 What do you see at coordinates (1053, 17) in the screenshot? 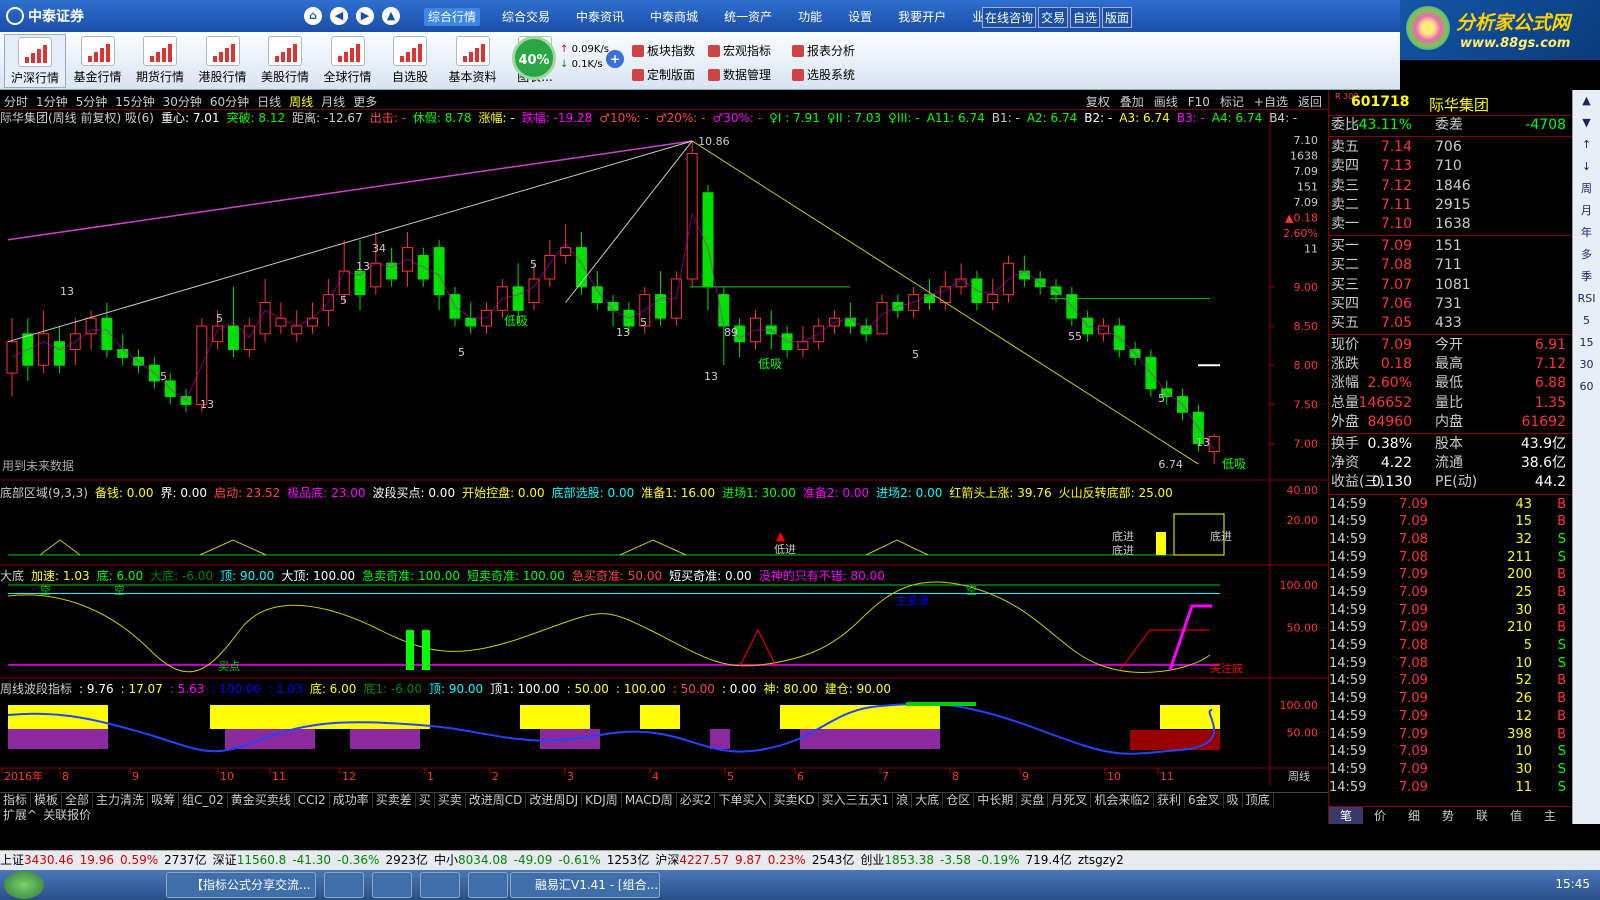
I see `trade-button: 交易` at bounding box center [1053, 17].